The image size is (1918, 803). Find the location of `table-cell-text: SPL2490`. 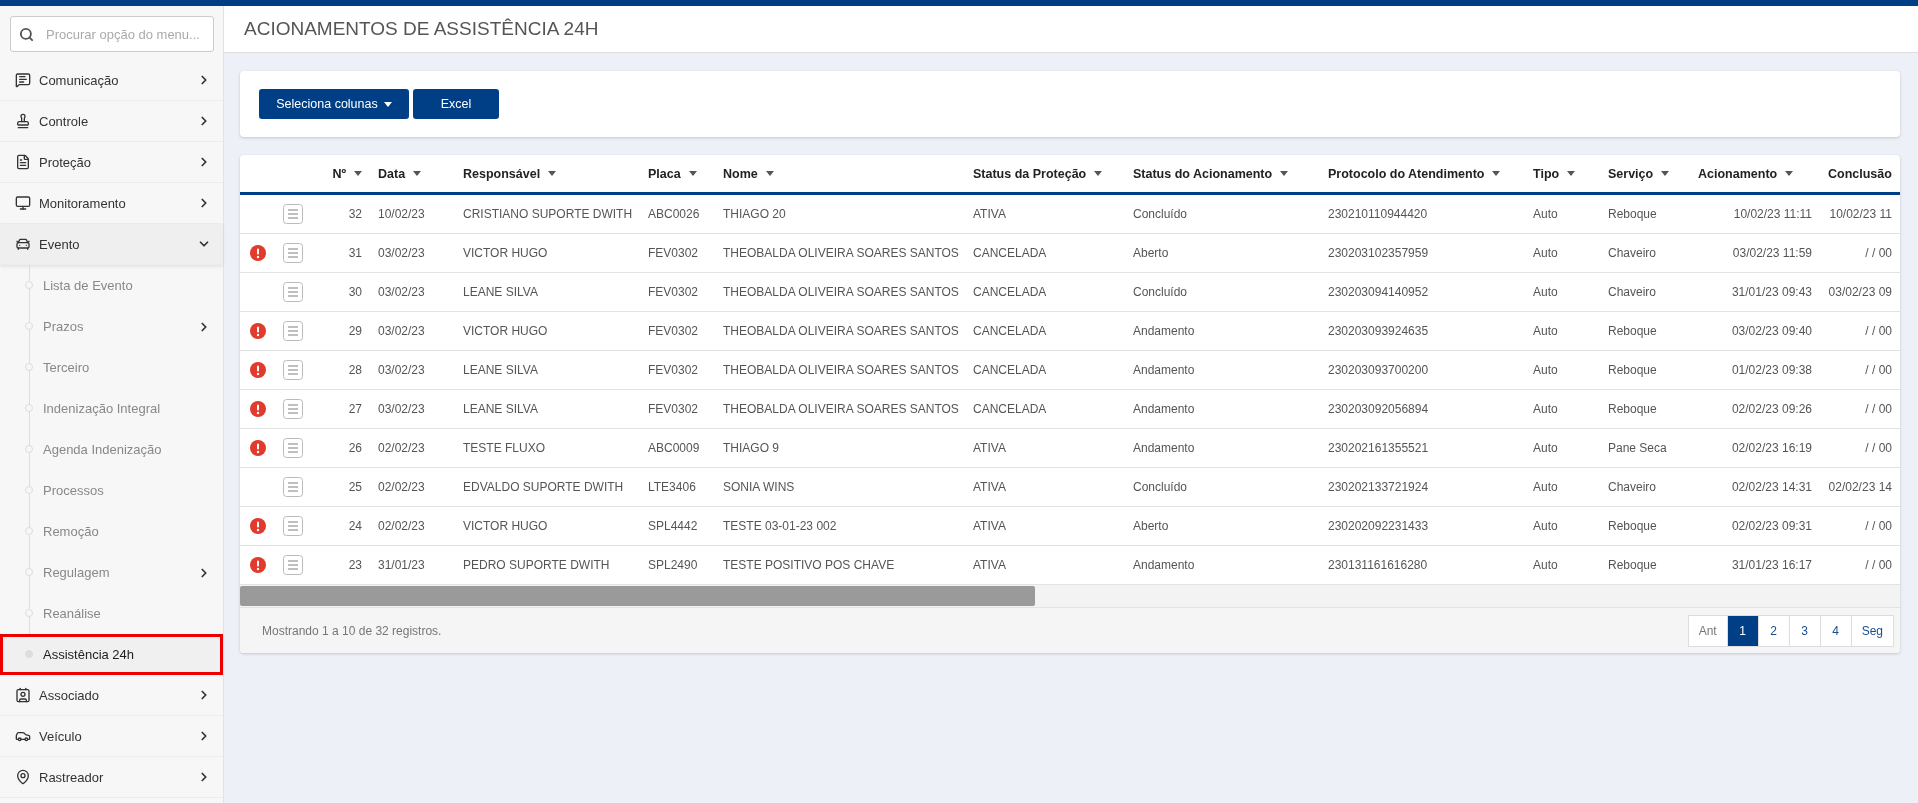

table-cell-text: SPL2490 is located at coordinates (673, 565).